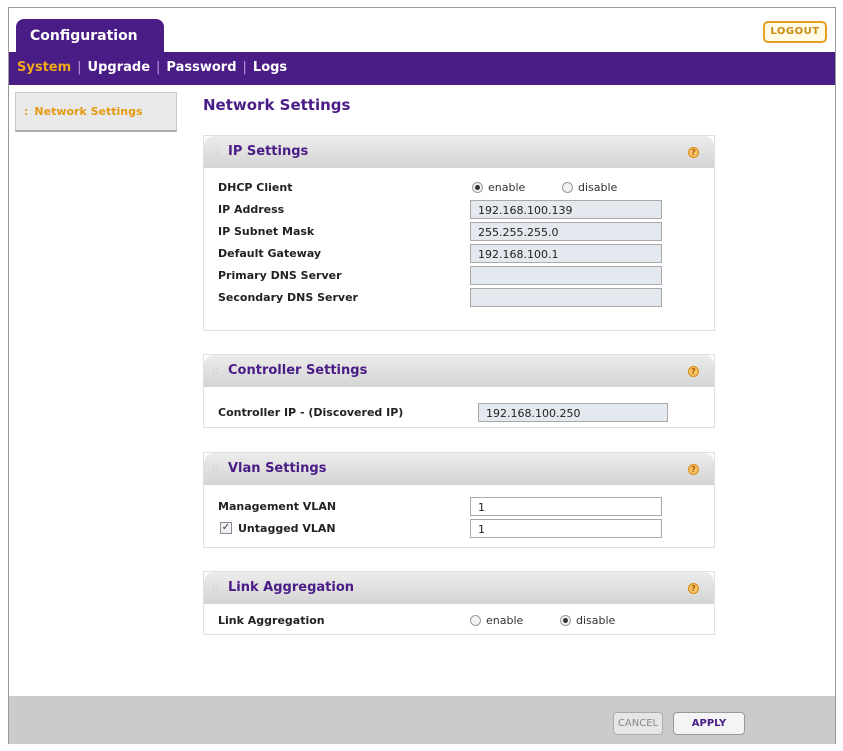  What do you see at coordinates (422, 720) in the screenshot?
I see `footer-bar: CANCEL APPLY` at bounding box center [422, 720].